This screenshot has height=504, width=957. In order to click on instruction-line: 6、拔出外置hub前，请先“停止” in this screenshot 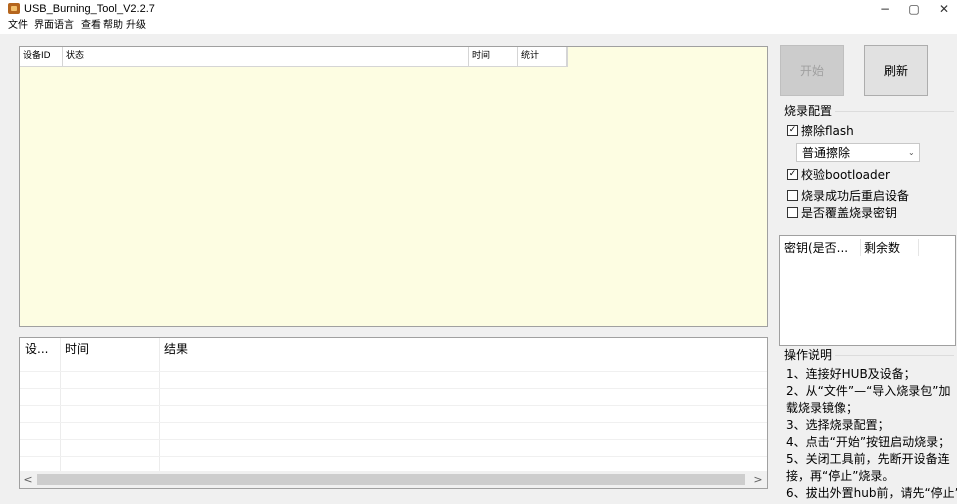, I will do `click(871, 493)`.